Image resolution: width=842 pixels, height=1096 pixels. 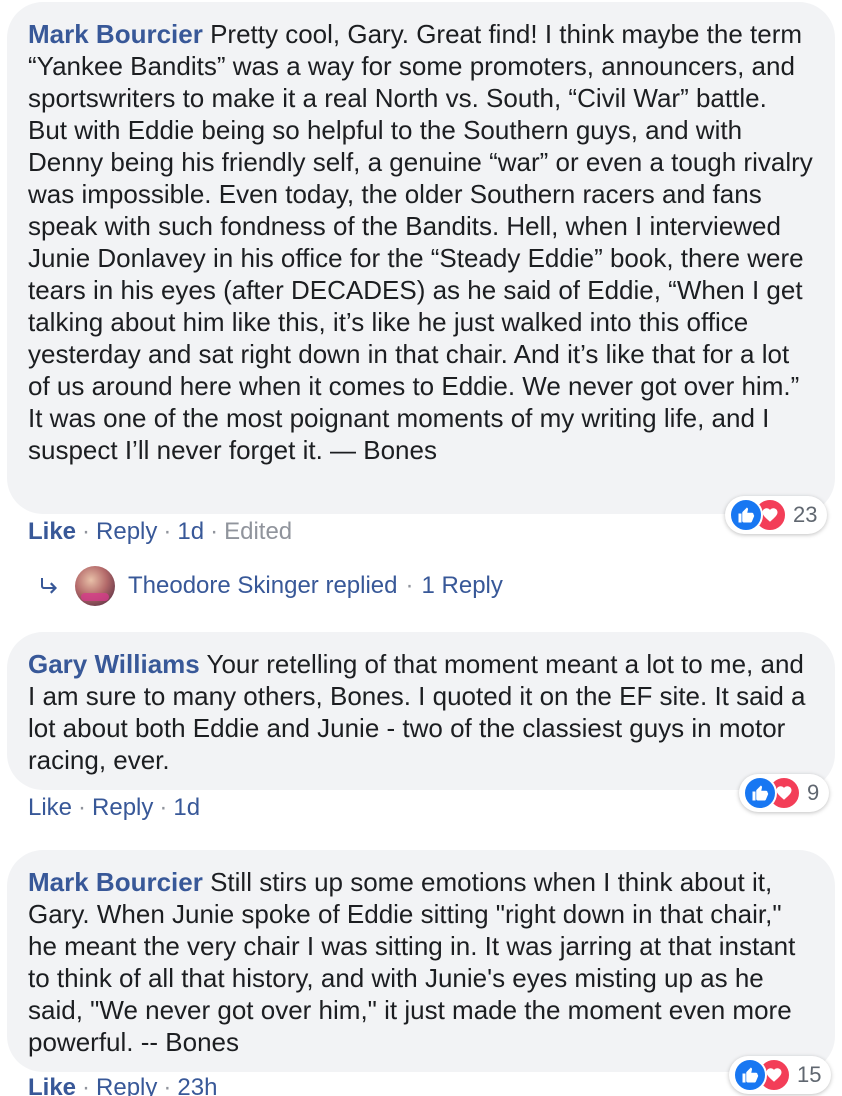 What do you see at coordinates (813, 792) in the screenshot?
I see `reaction-count: 9` at bounding box center [813, 792].